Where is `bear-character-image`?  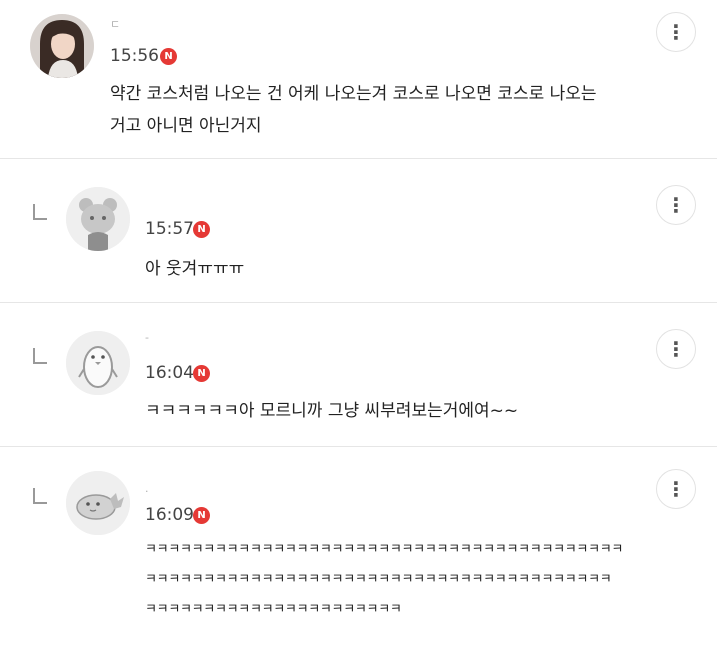 bear-character-image is located at coordinates (98, 219).